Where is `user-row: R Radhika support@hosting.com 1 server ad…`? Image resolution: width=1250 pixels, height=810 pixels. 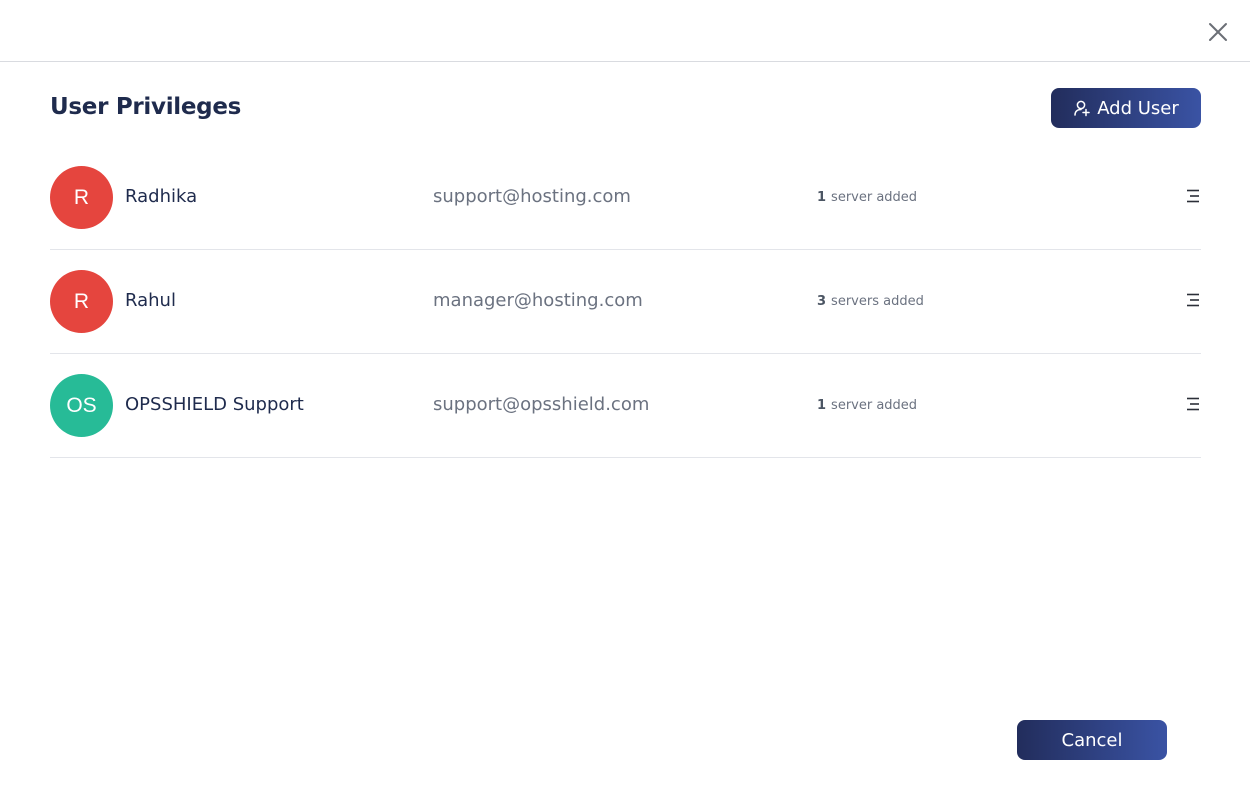 user-row: R Radhika support@hosting.com 1 server ad… is located at coordinates (625, 198).